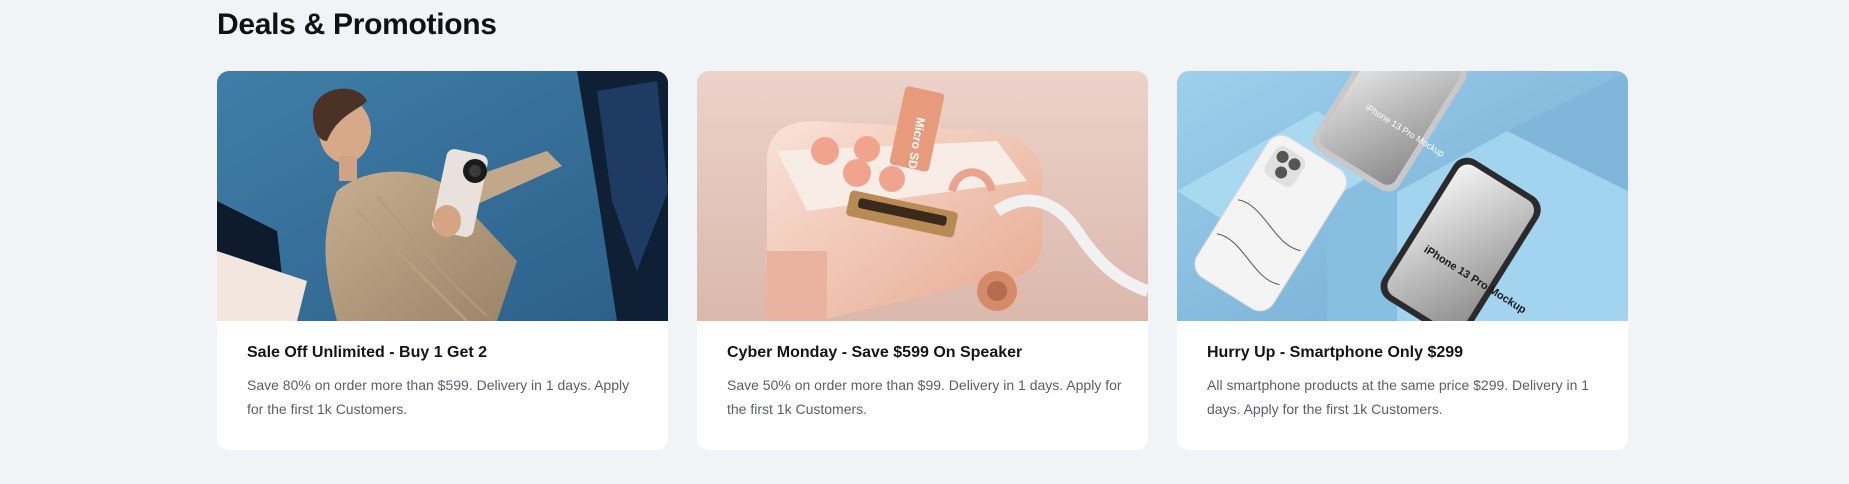 The height and width of the screenshot is (484, 1849). I want to click on pink-speaker-illustration: Micro SD, so click(922, 196).